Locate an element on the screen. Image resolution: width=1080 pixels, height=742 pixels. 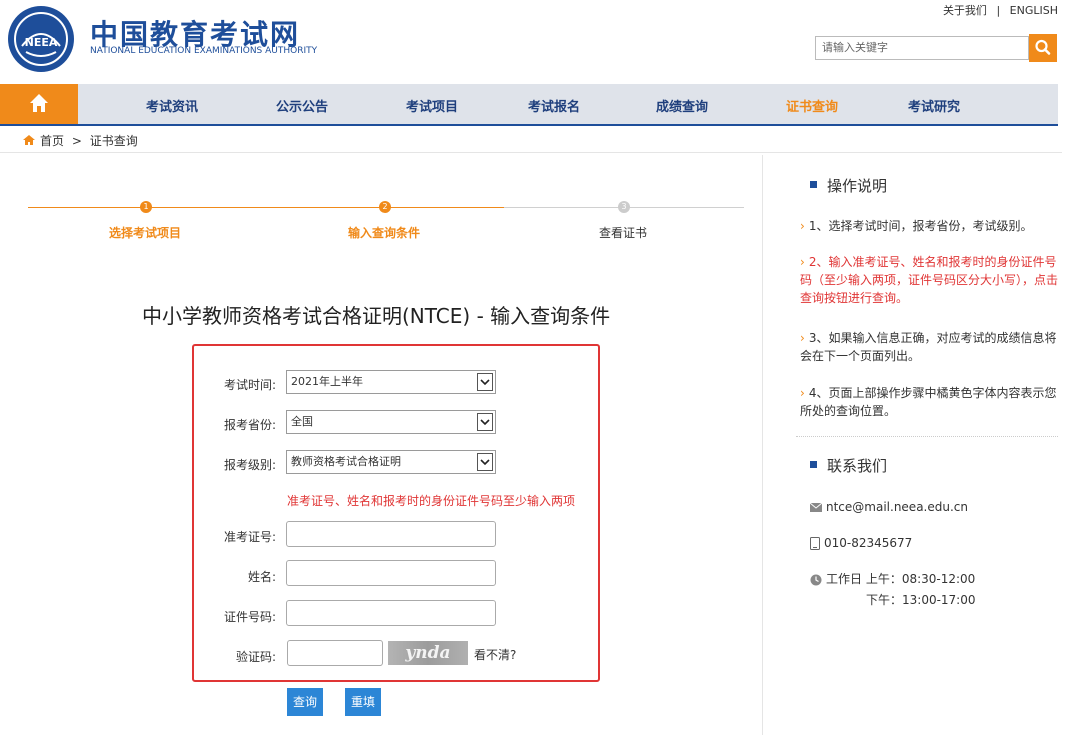
svg-text: NEEA is located at coordinates (41, 42).